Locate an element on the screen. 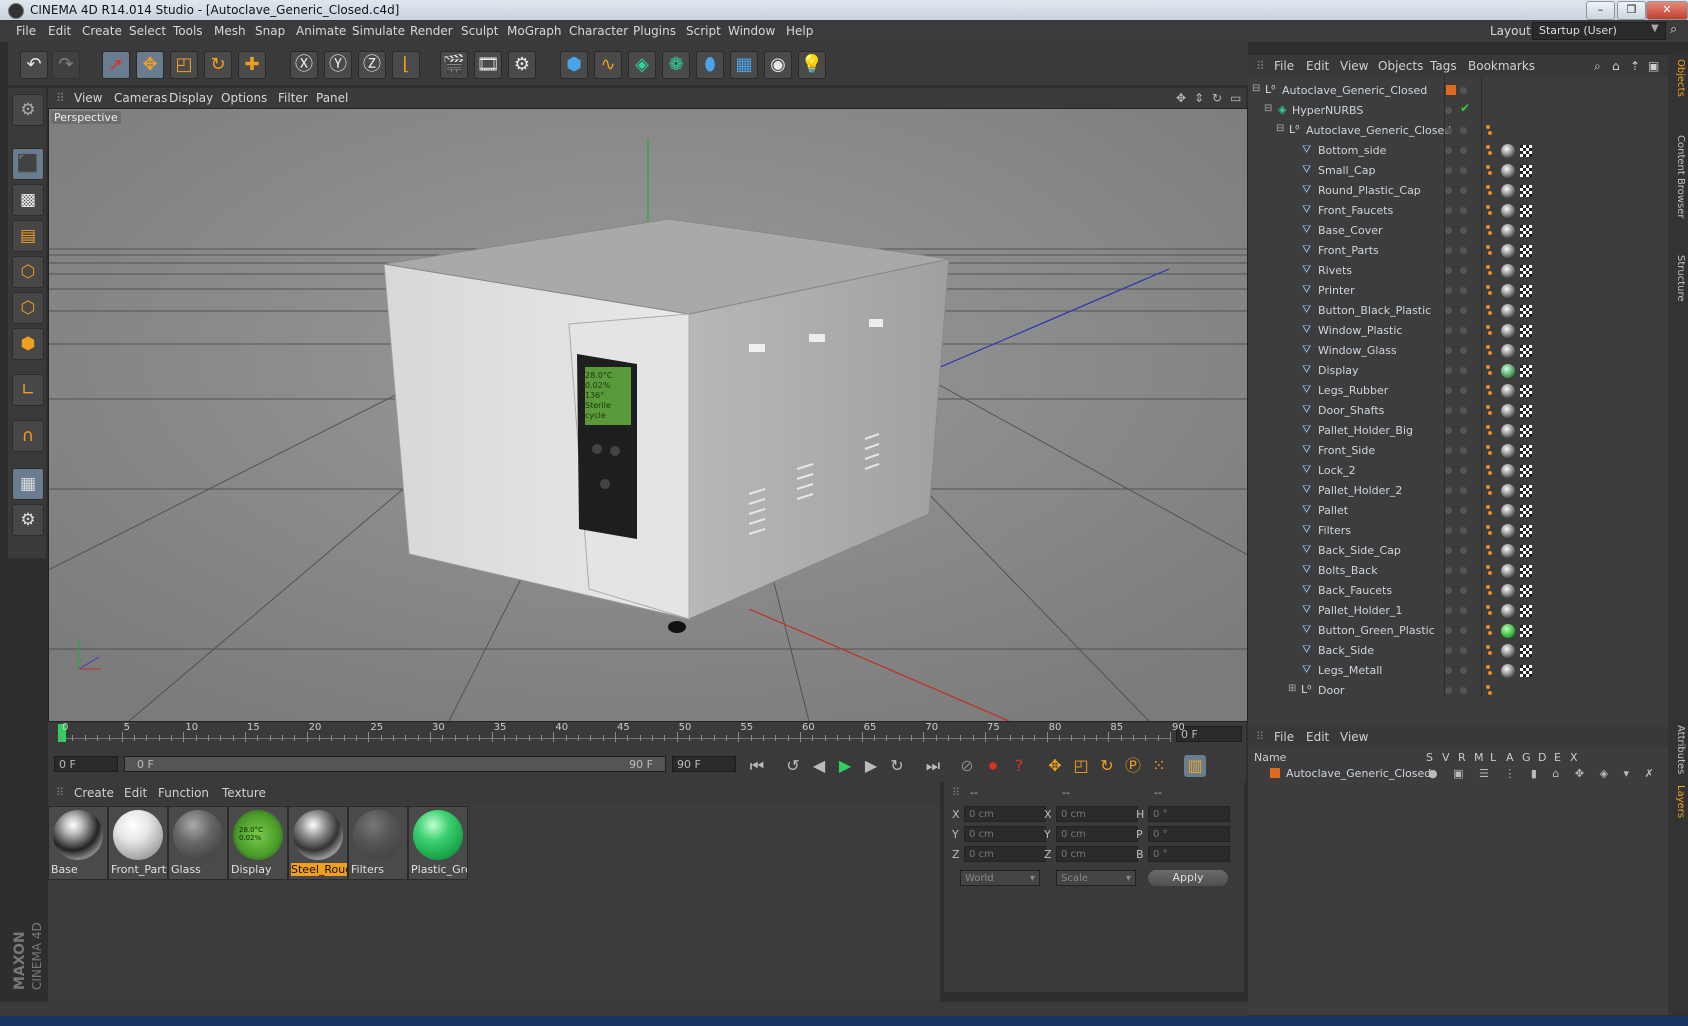  timeline-window-button: ▥ is located at coordinates (1195, 766).